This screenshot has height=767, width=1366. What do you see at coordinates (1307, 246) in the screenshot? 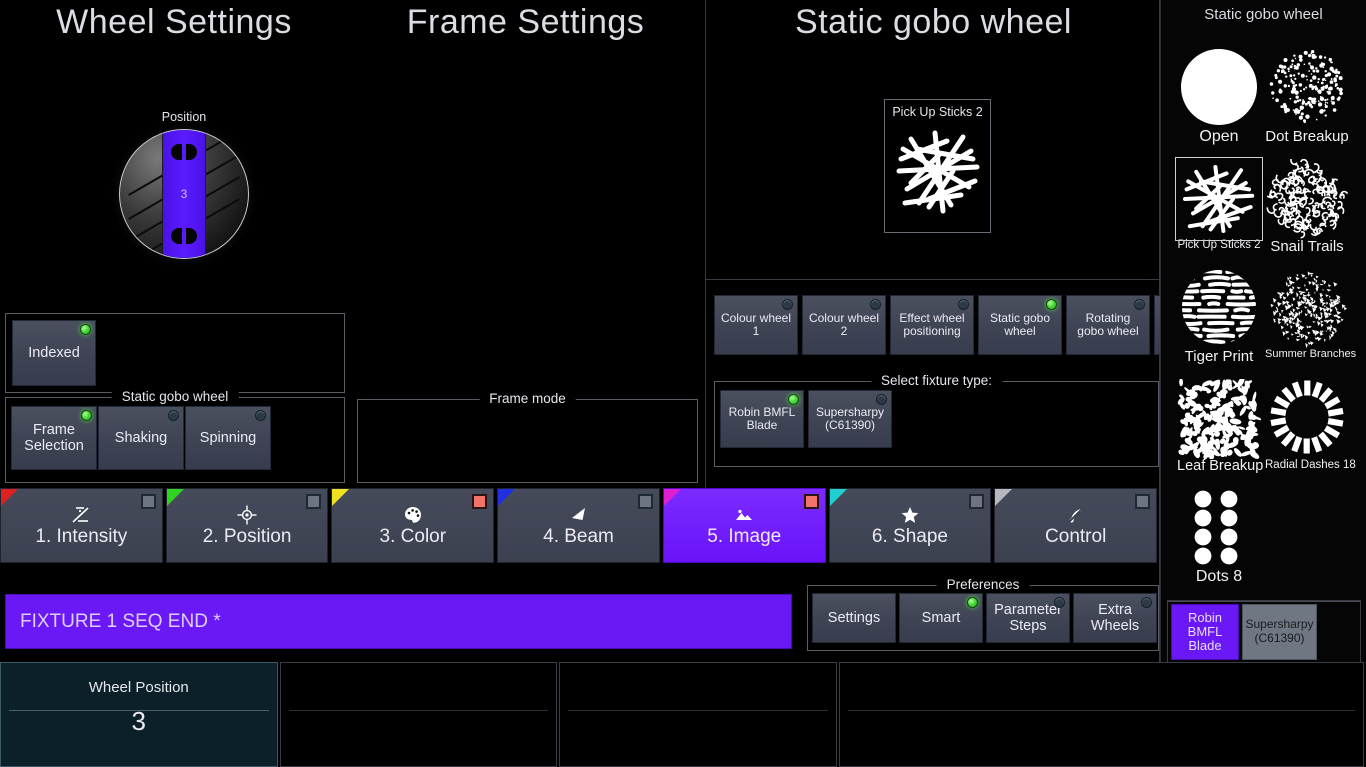
I see `gobo-label-snail-trails: Snail Trails` at bounding box center [1307, 246].